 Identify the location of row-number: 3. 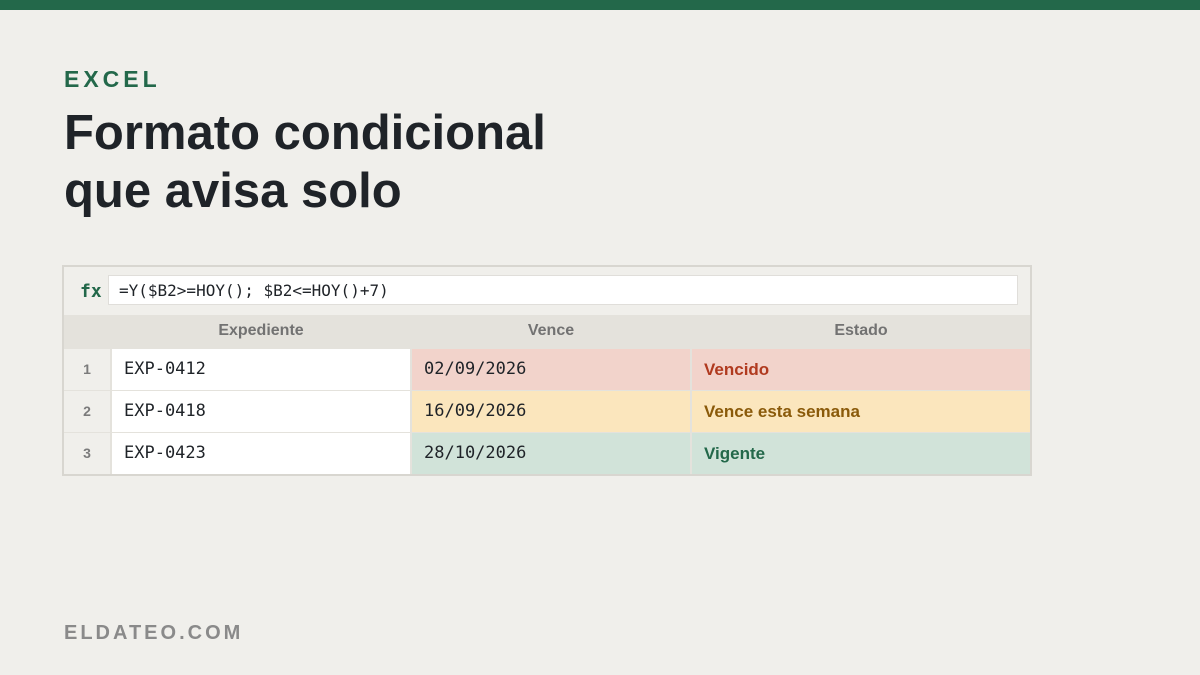
(87, 453).